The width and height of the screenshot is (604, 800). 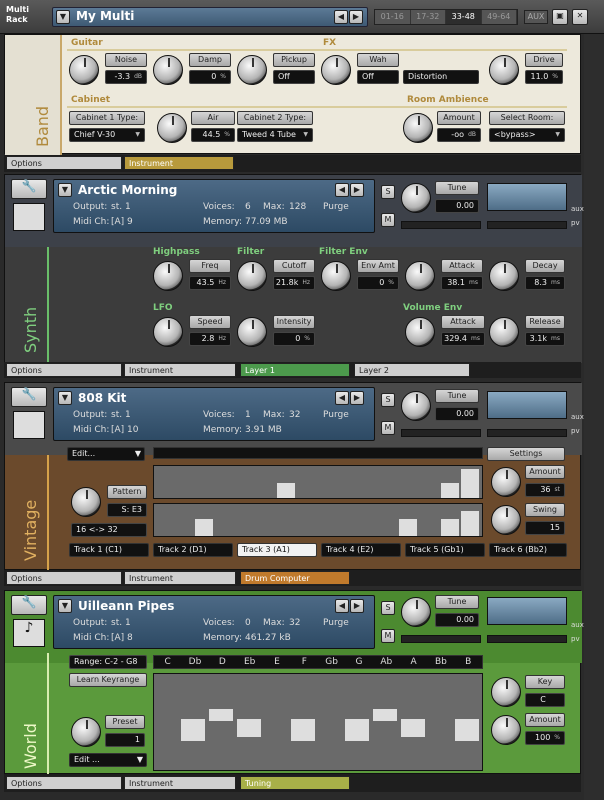 What do you see at coordinates (544, 77) in the screenshot?
I see `drive-value: % 11.0` at bounding box center [544, 77].